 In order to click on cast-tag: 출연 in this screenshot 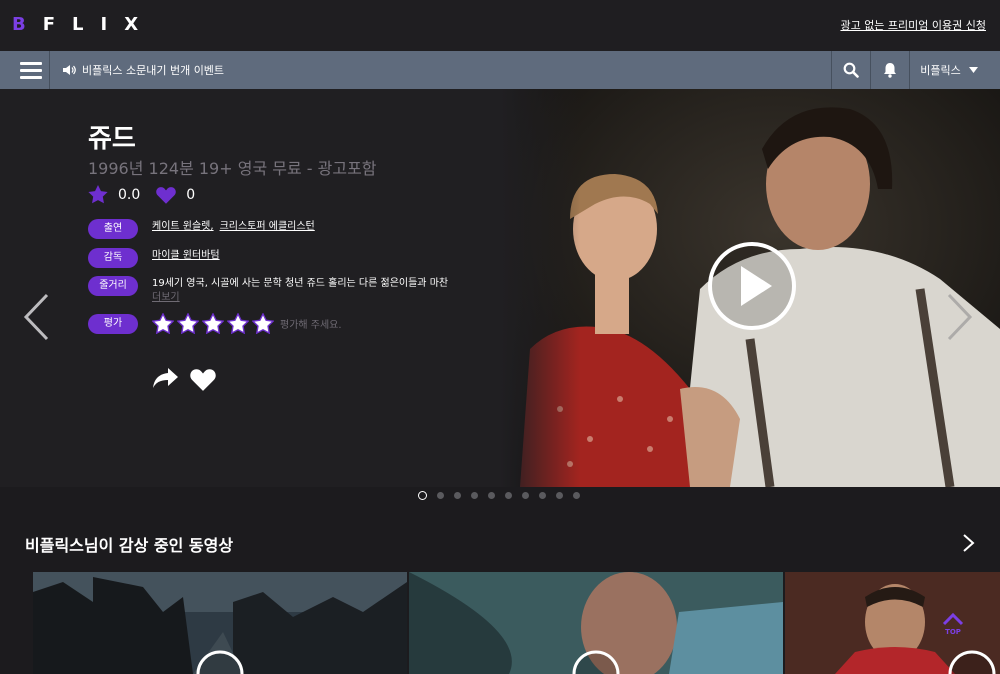, I will do `click(113, 229)`.